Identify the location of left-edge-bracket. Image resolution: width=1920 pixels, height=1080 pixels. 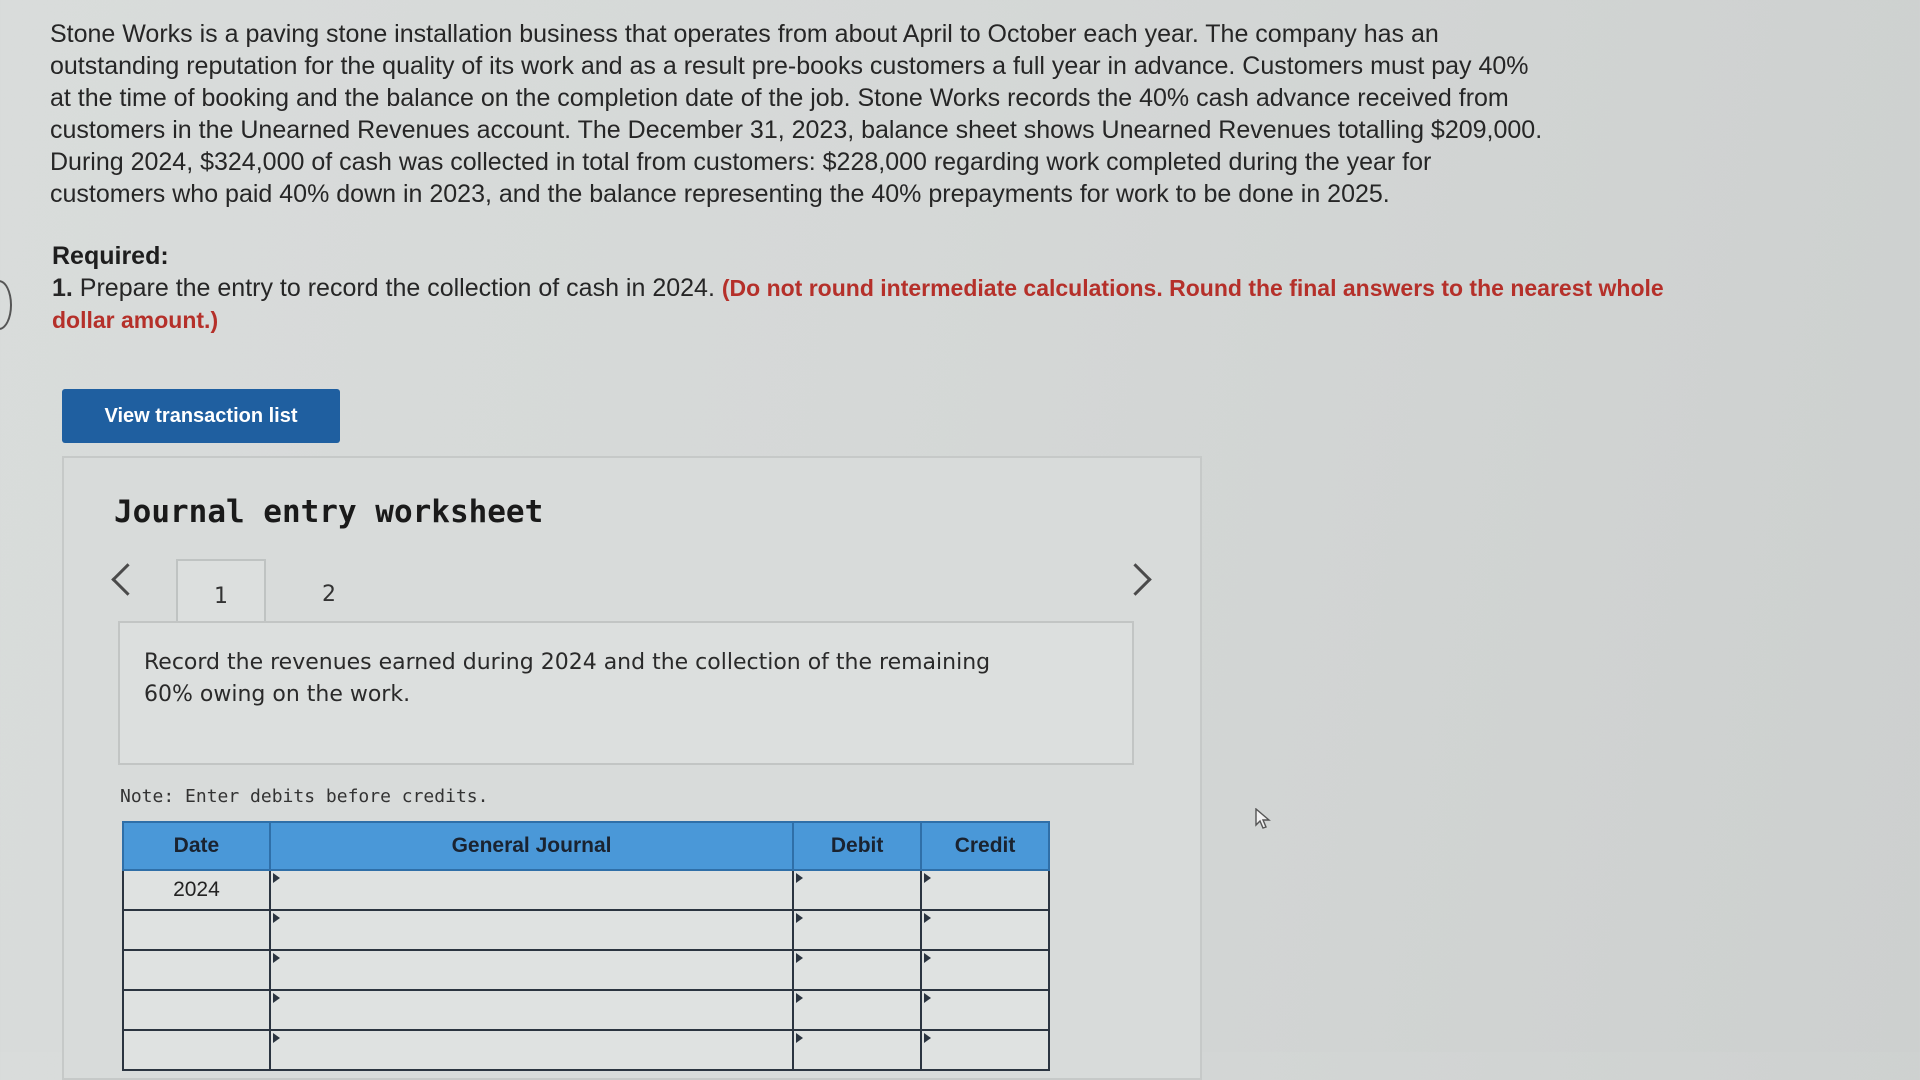
(6, 305).